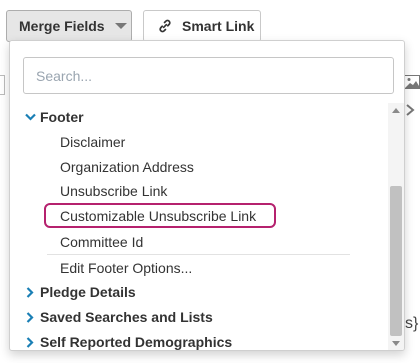 Image resolution: width=420 pixels, height=363 pixels. I want to click on merge-fields-label: Merge Fields, so click(62, 26).